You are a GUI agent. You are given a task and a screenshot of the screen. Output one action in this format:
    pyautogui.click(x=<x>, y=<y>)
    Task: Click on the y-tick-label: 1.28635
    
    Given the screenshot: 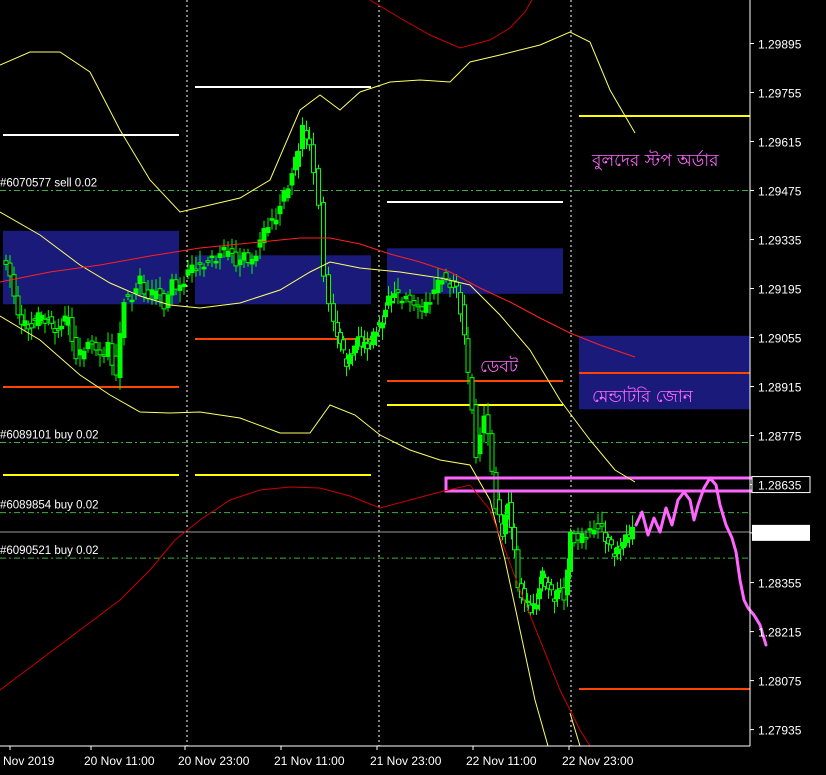 What is the action you would take?
    pyautogui.click(x=780, y=486)
    